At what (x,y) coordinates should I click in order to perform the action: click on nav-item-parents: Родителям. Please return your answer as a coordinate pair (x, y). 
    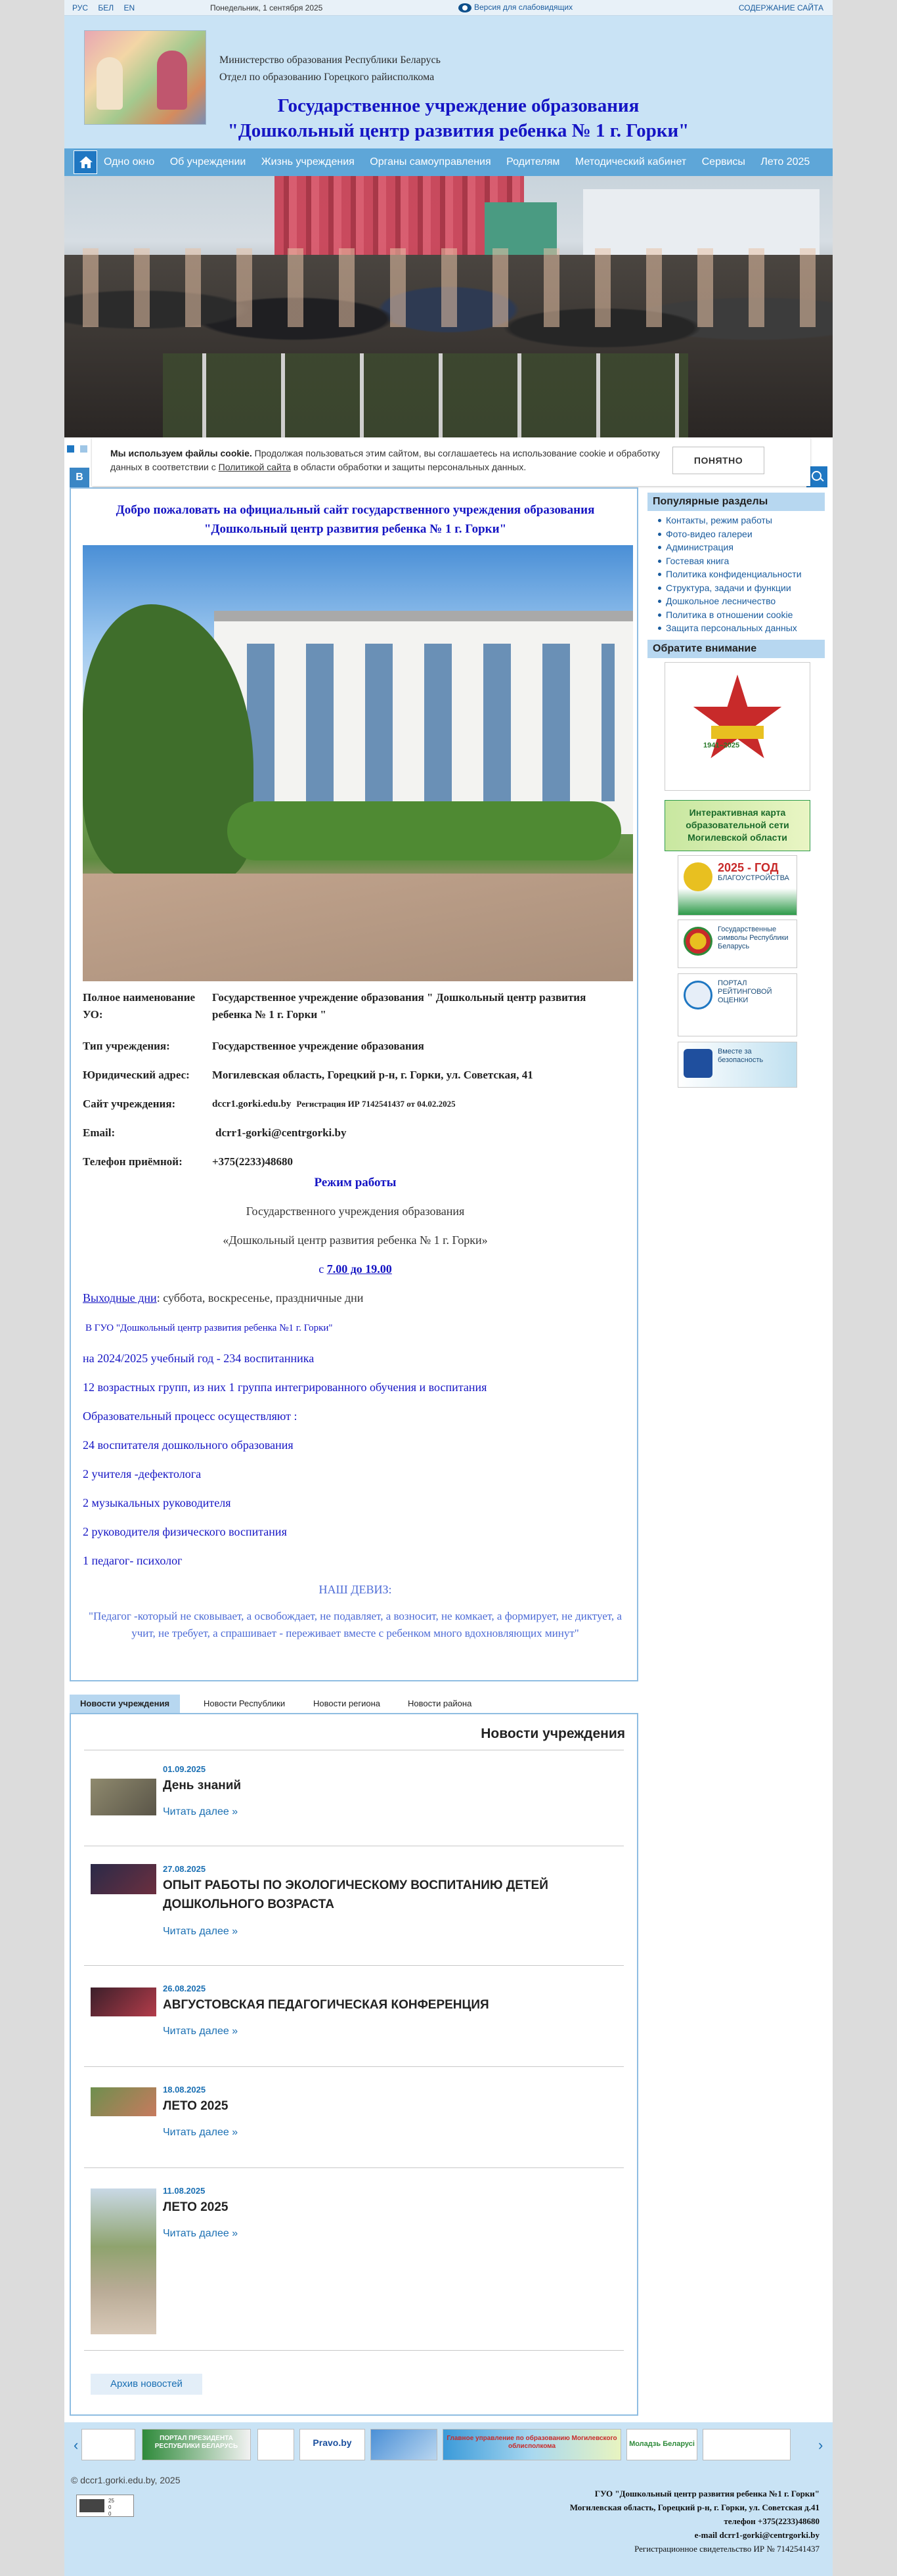
    Looking at the image, I should click on (532, 161).